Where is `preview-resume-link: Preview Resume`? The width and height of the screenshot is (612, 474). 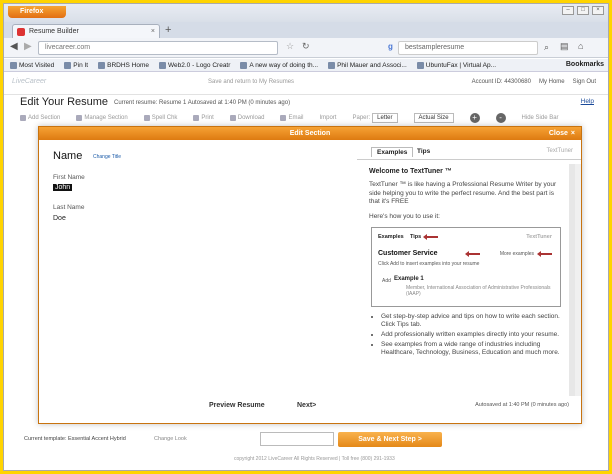 preview-resume-link: Preview Resume is located at coordinates (237, 405).